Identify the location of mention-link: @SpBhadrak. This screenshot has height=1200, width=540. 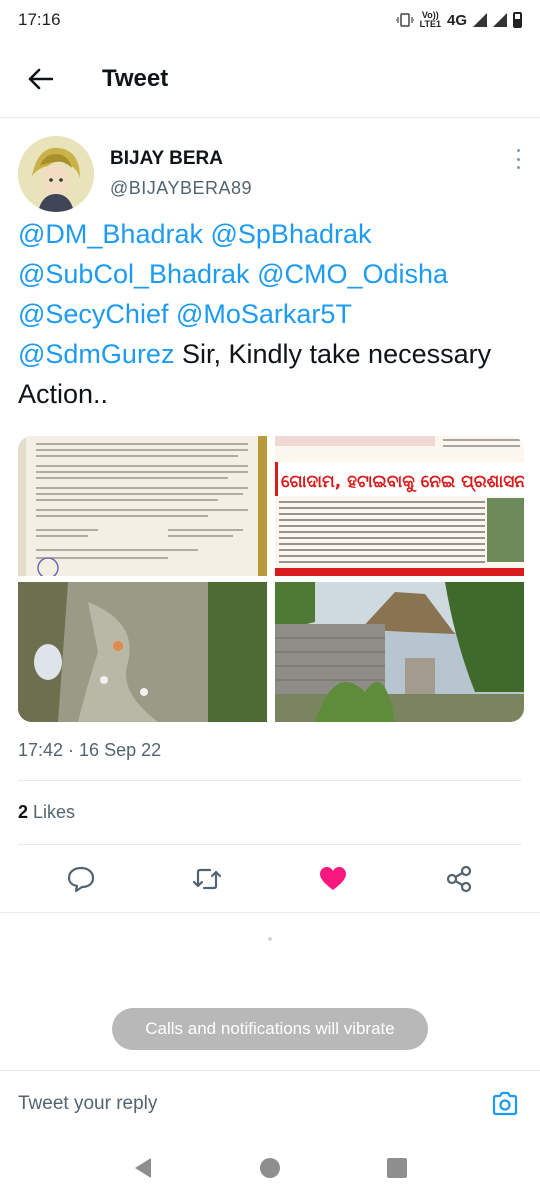
(291, 234).